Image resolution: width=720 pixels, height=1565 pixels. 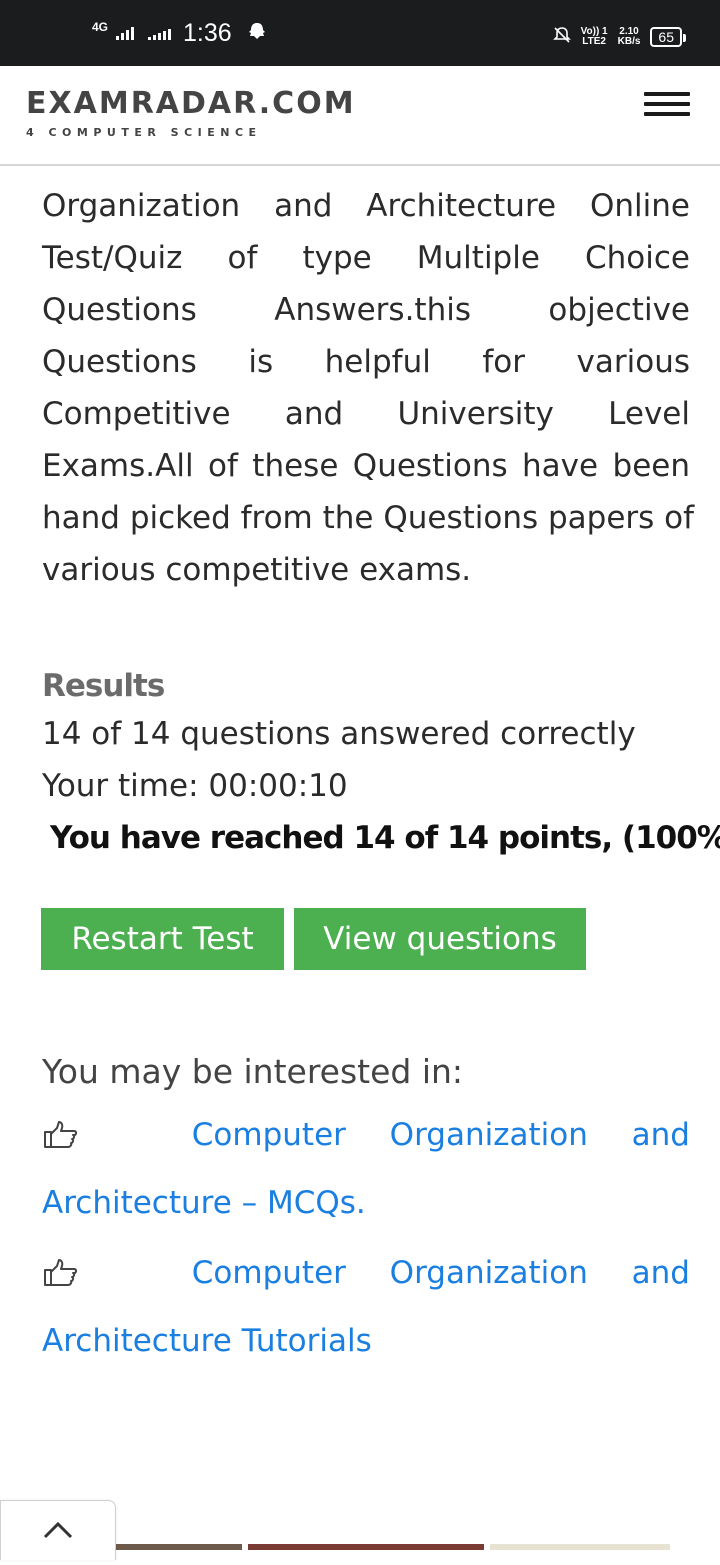 I want to click on points-summary: You have reached 14 of 14 points, (100%), so click(x=385, y=838).